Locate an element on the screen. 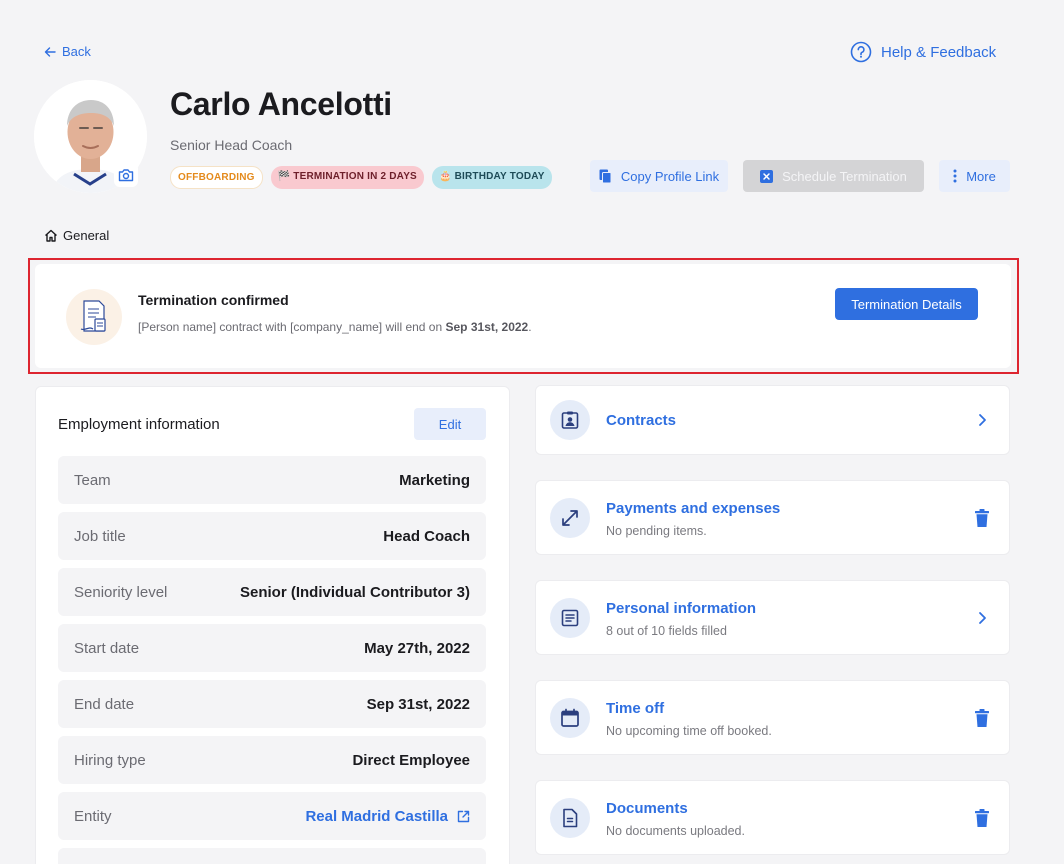 Image resolution: width=1064 pixels, height=864 pixels. info-row-end-date: End date Sep 31st, 2022 is located at coordinates (272, 704).